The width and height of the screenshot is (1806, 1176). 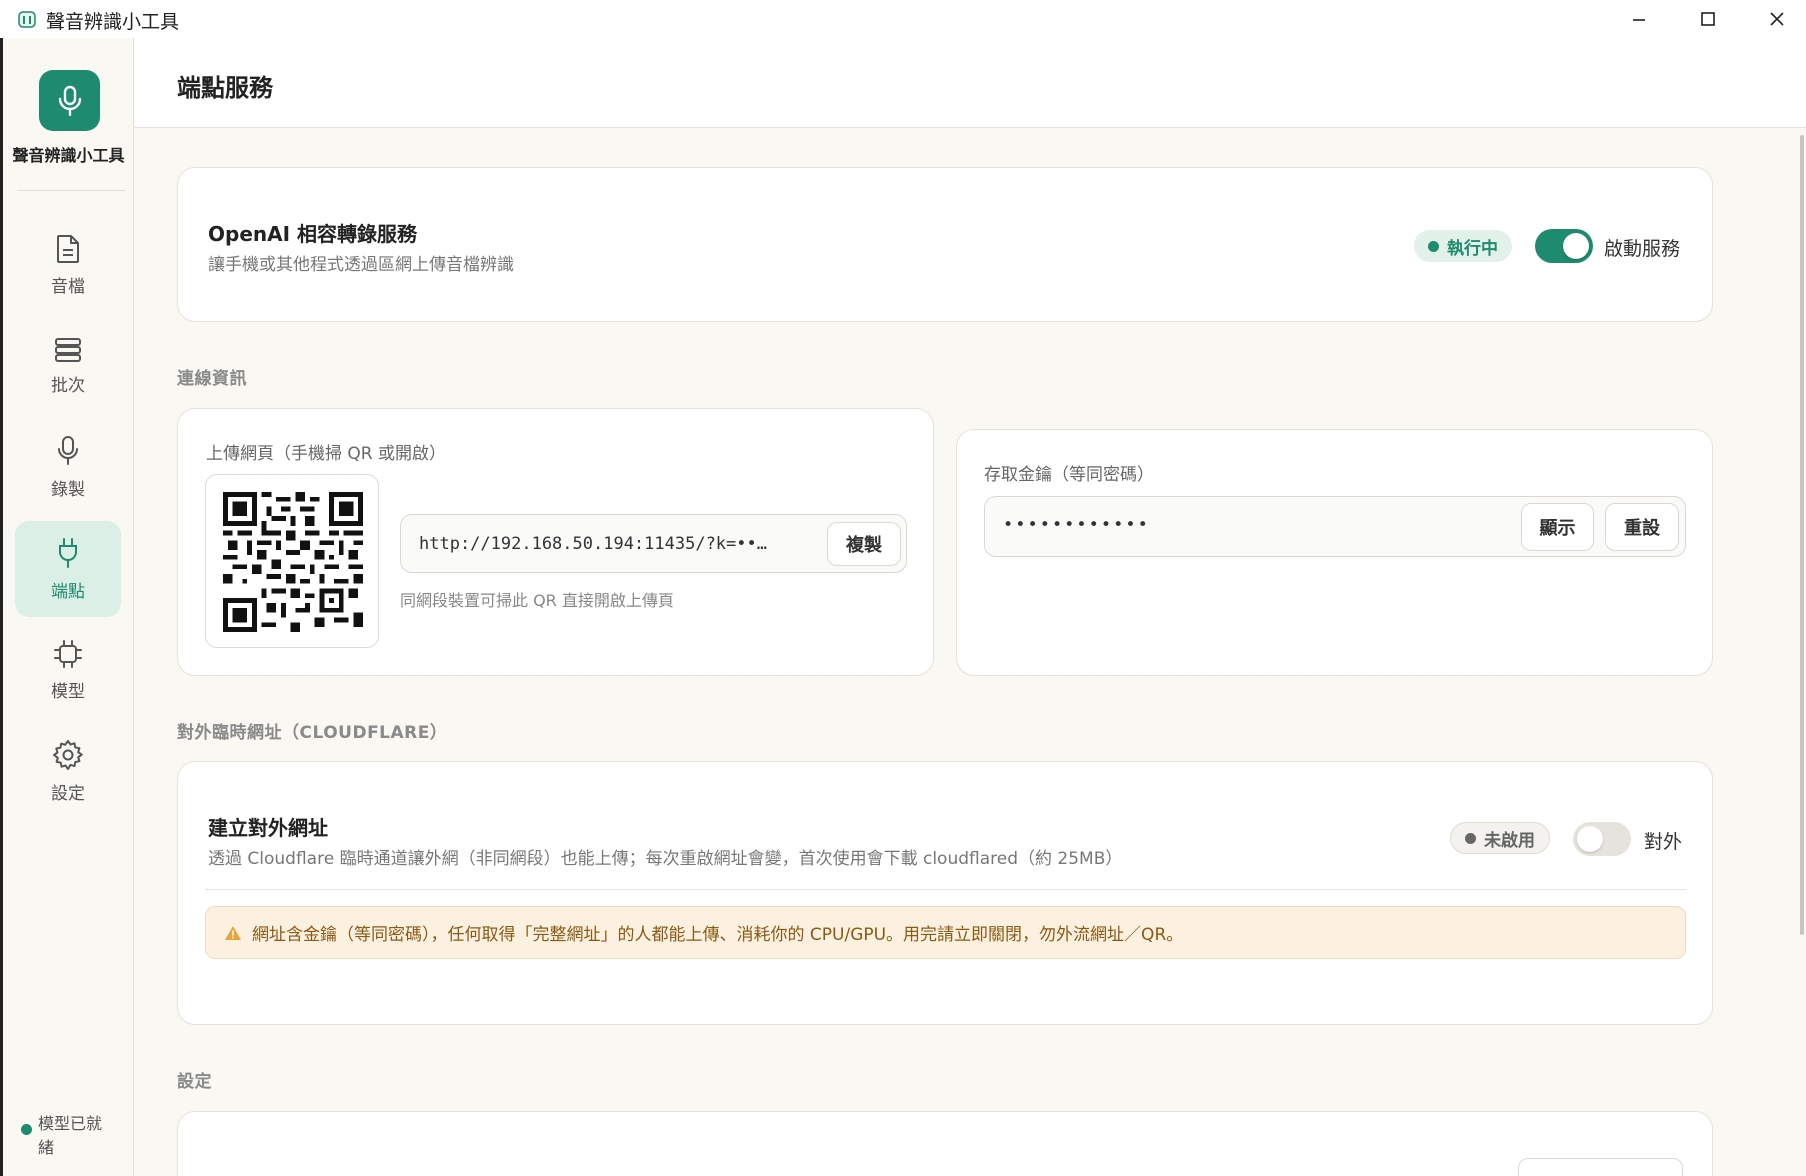 What do you see at coordinates (71, 190) in the screenshot?
I see `sidebar-divider` at bounding box center [71, 190].